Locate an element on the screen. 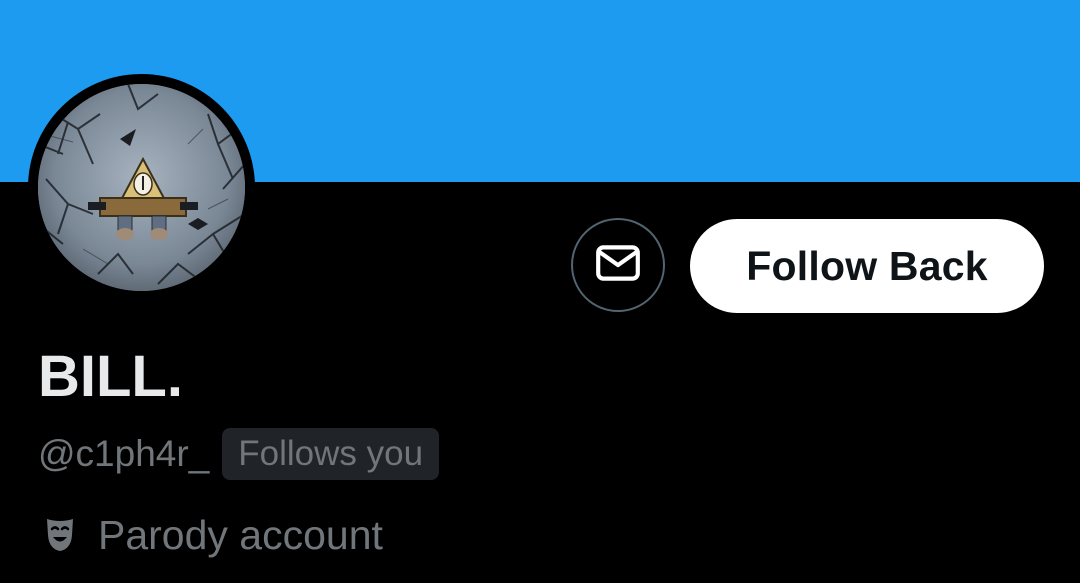 This screenshot has height=583, width=1080. username-handle: @c1ph4r_ is located at coordinates (124, 453).